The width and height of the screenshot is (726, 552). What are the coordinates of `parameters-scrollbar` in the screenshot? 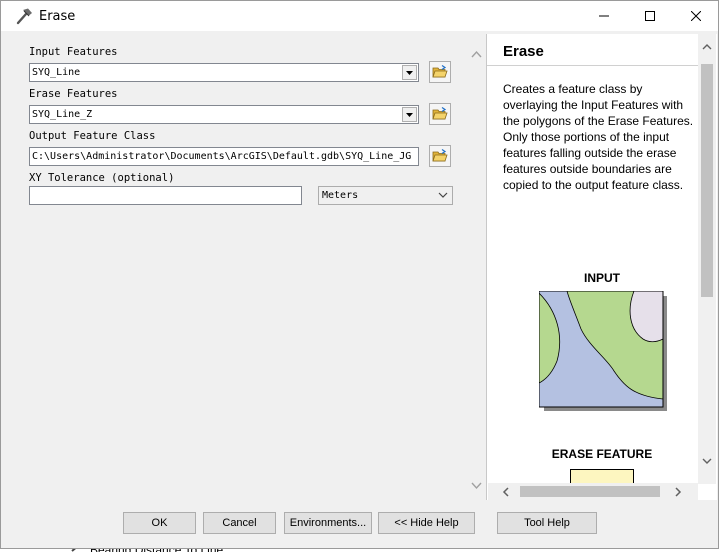 It's located at (476, 268).